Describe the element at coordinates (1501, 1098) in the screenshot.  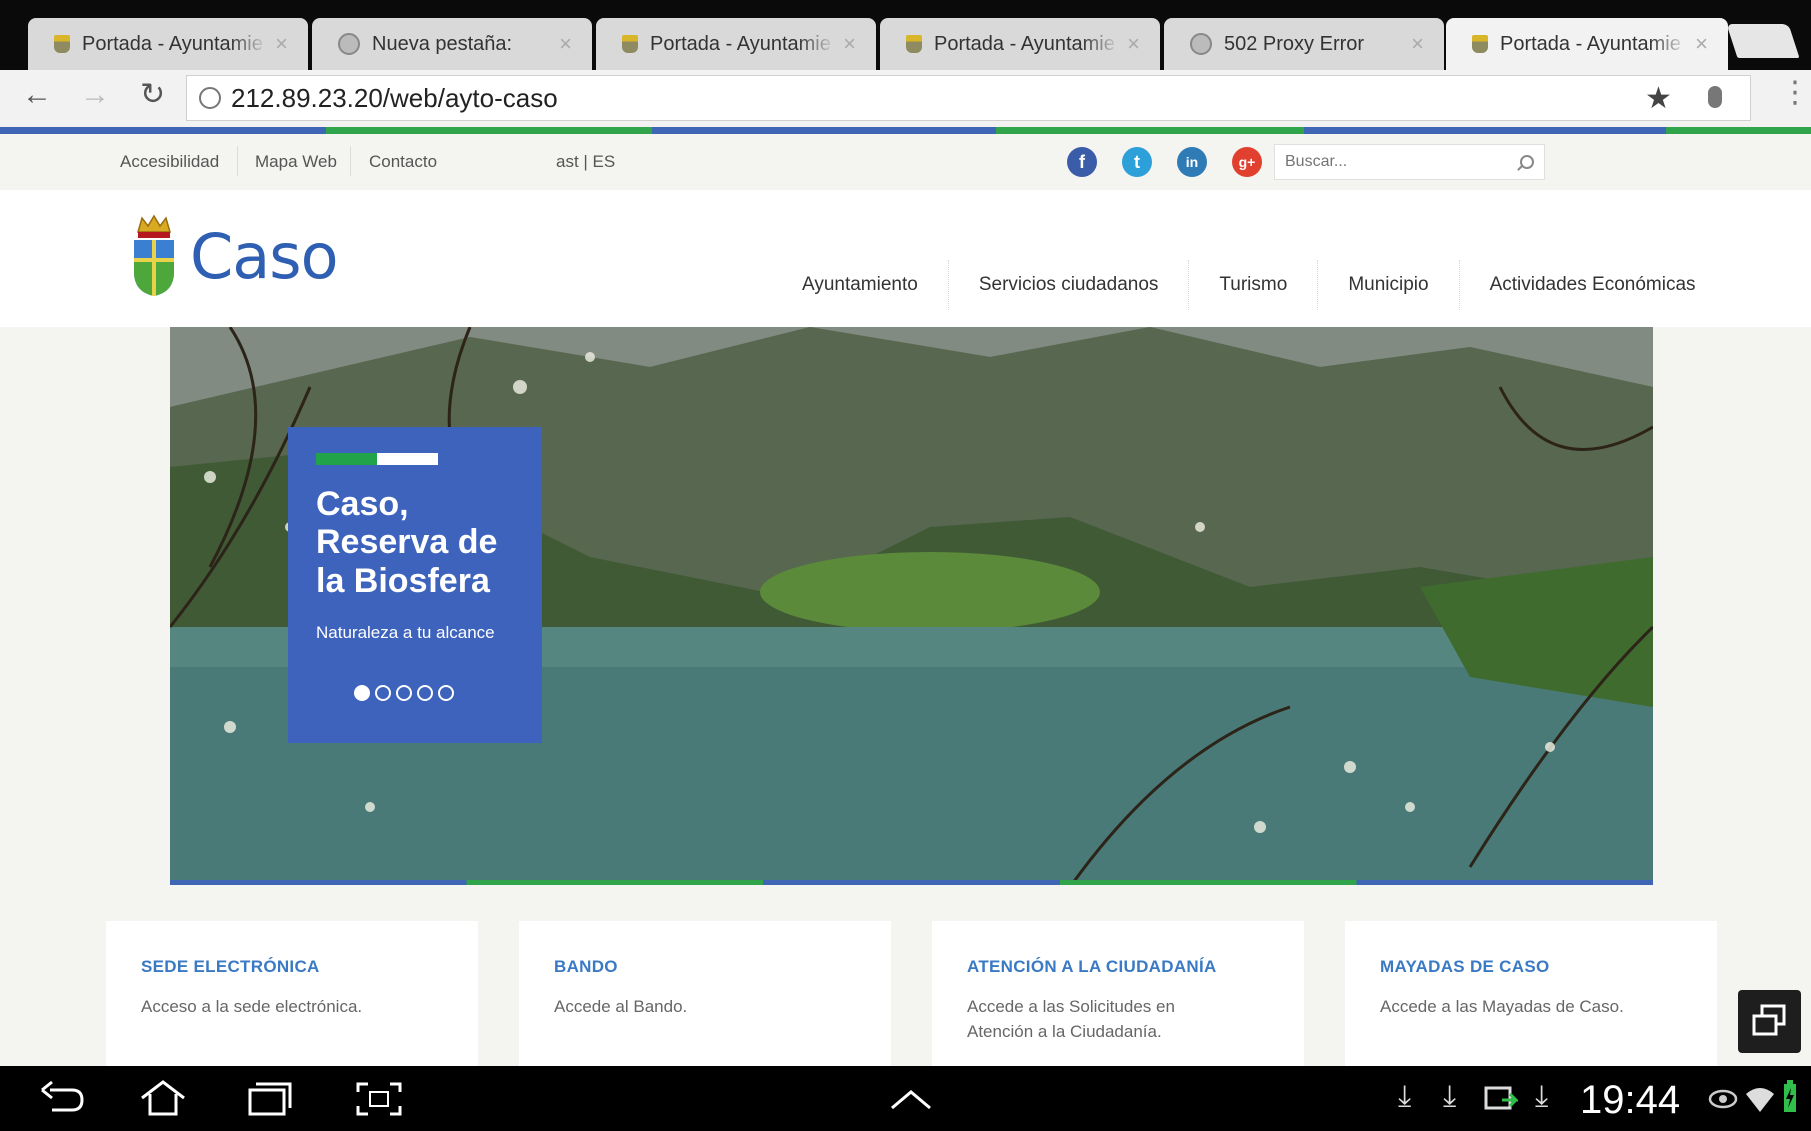
I see `cast-screen-icon` at that location.